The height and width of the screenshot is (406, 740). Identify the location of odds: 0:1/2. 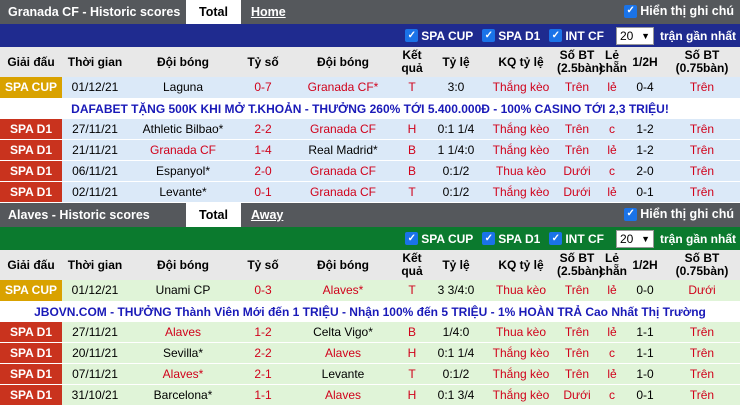
(456, 374).